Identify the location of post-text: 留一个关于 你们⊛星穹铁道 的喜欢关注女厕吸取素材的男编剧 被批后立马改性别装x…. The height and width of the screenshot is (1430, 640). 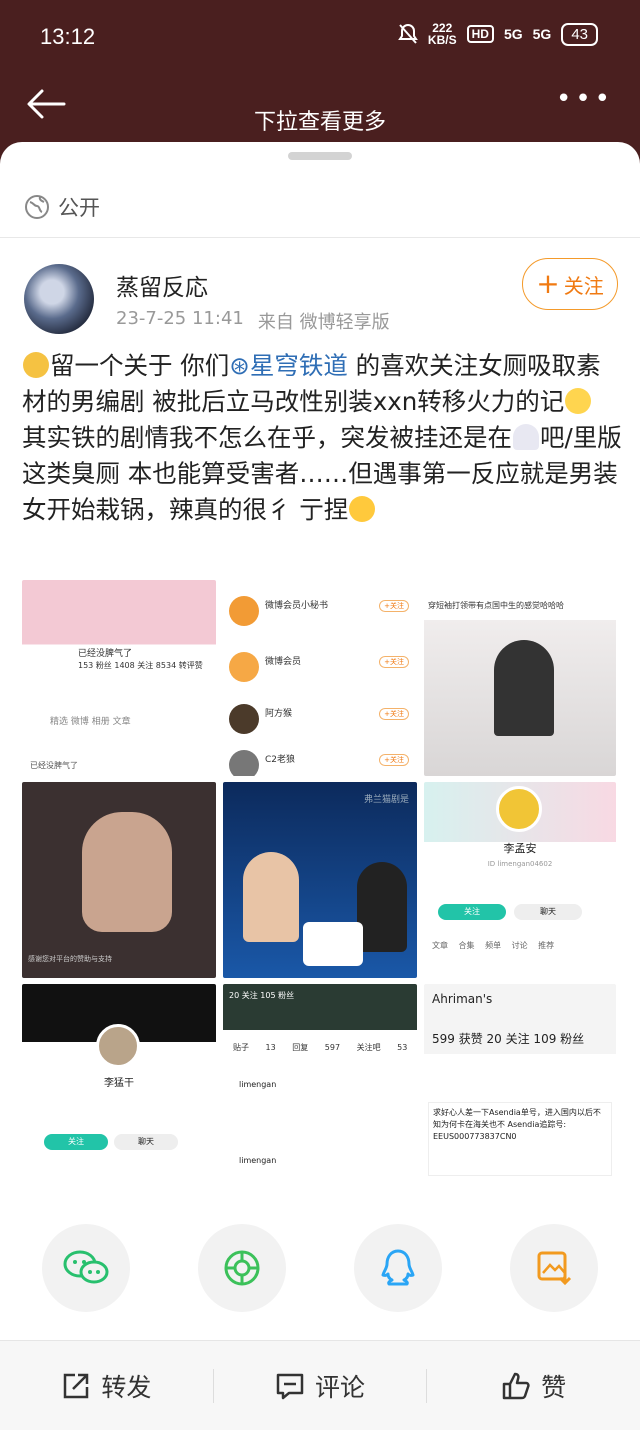
(322, 437).